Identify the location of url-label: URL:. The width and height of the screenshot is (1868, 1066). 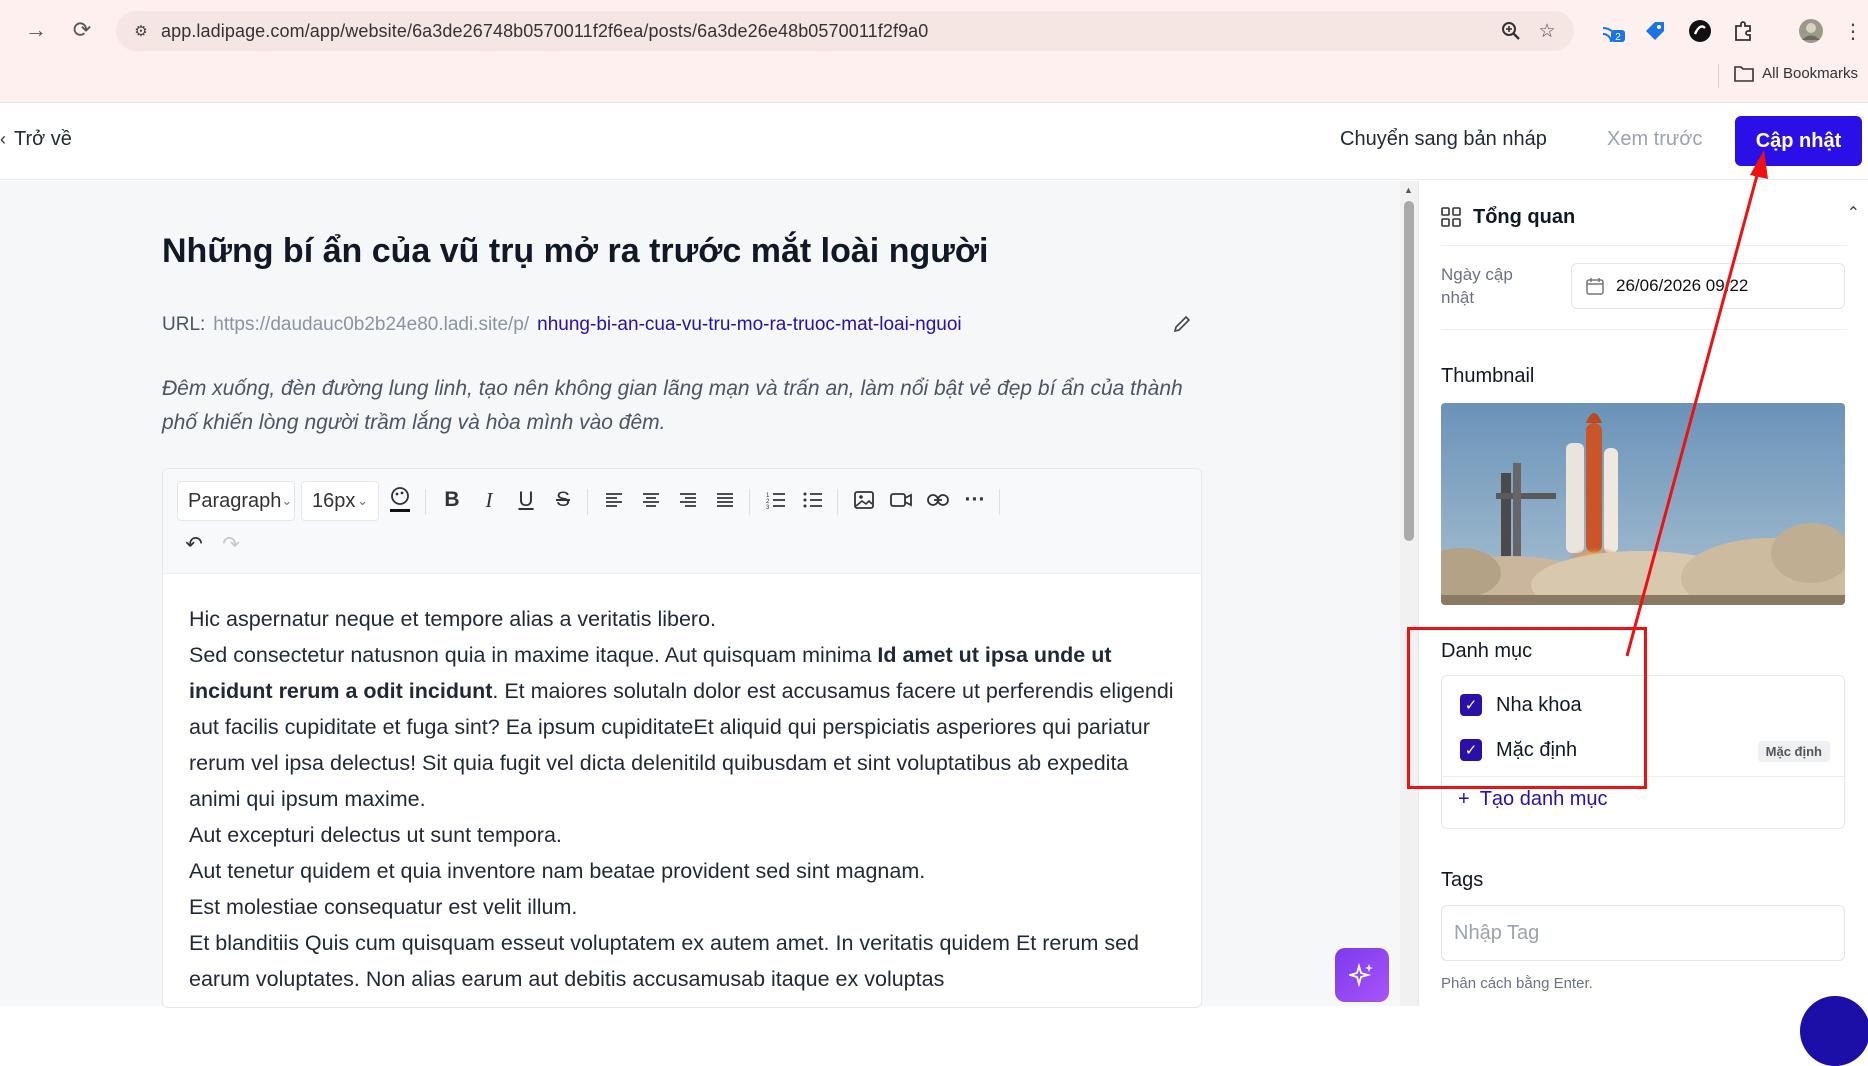
(184, 324).